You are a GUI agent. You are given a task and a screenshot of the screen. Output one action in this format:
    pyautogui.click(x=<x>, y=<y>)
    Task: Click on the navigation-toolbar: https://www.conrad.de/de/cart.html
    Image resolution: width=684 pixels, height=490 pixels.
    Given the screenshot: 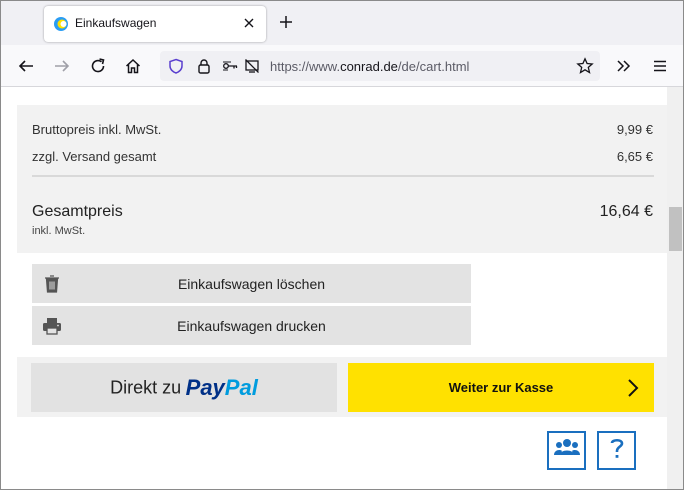 What is the action you would take?
    pyautogui.click(x=342, y=66)
    